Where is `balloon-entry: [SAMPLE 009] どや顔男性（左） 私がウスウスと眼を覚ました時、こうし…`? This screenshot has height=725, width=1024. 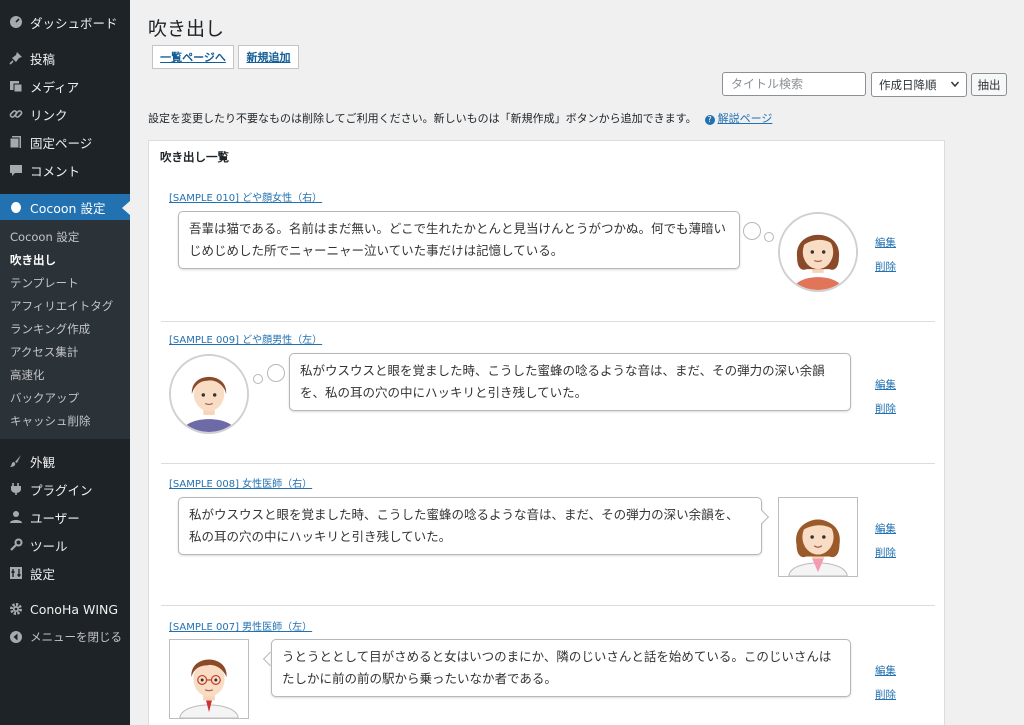 balloon-entry: [SAMPLE 009] どや顔男性（左） 私がウスウスと眼を覚ました時、こうし… is located at coordinates (548, 393).